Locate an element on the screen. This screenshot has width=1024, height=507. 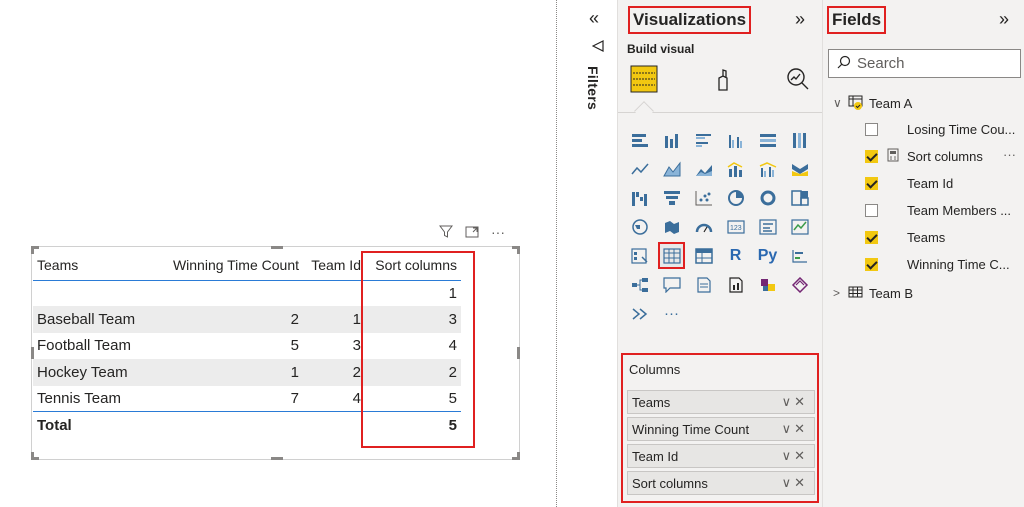
field-item: Teams is located at coordinates (923, 238).